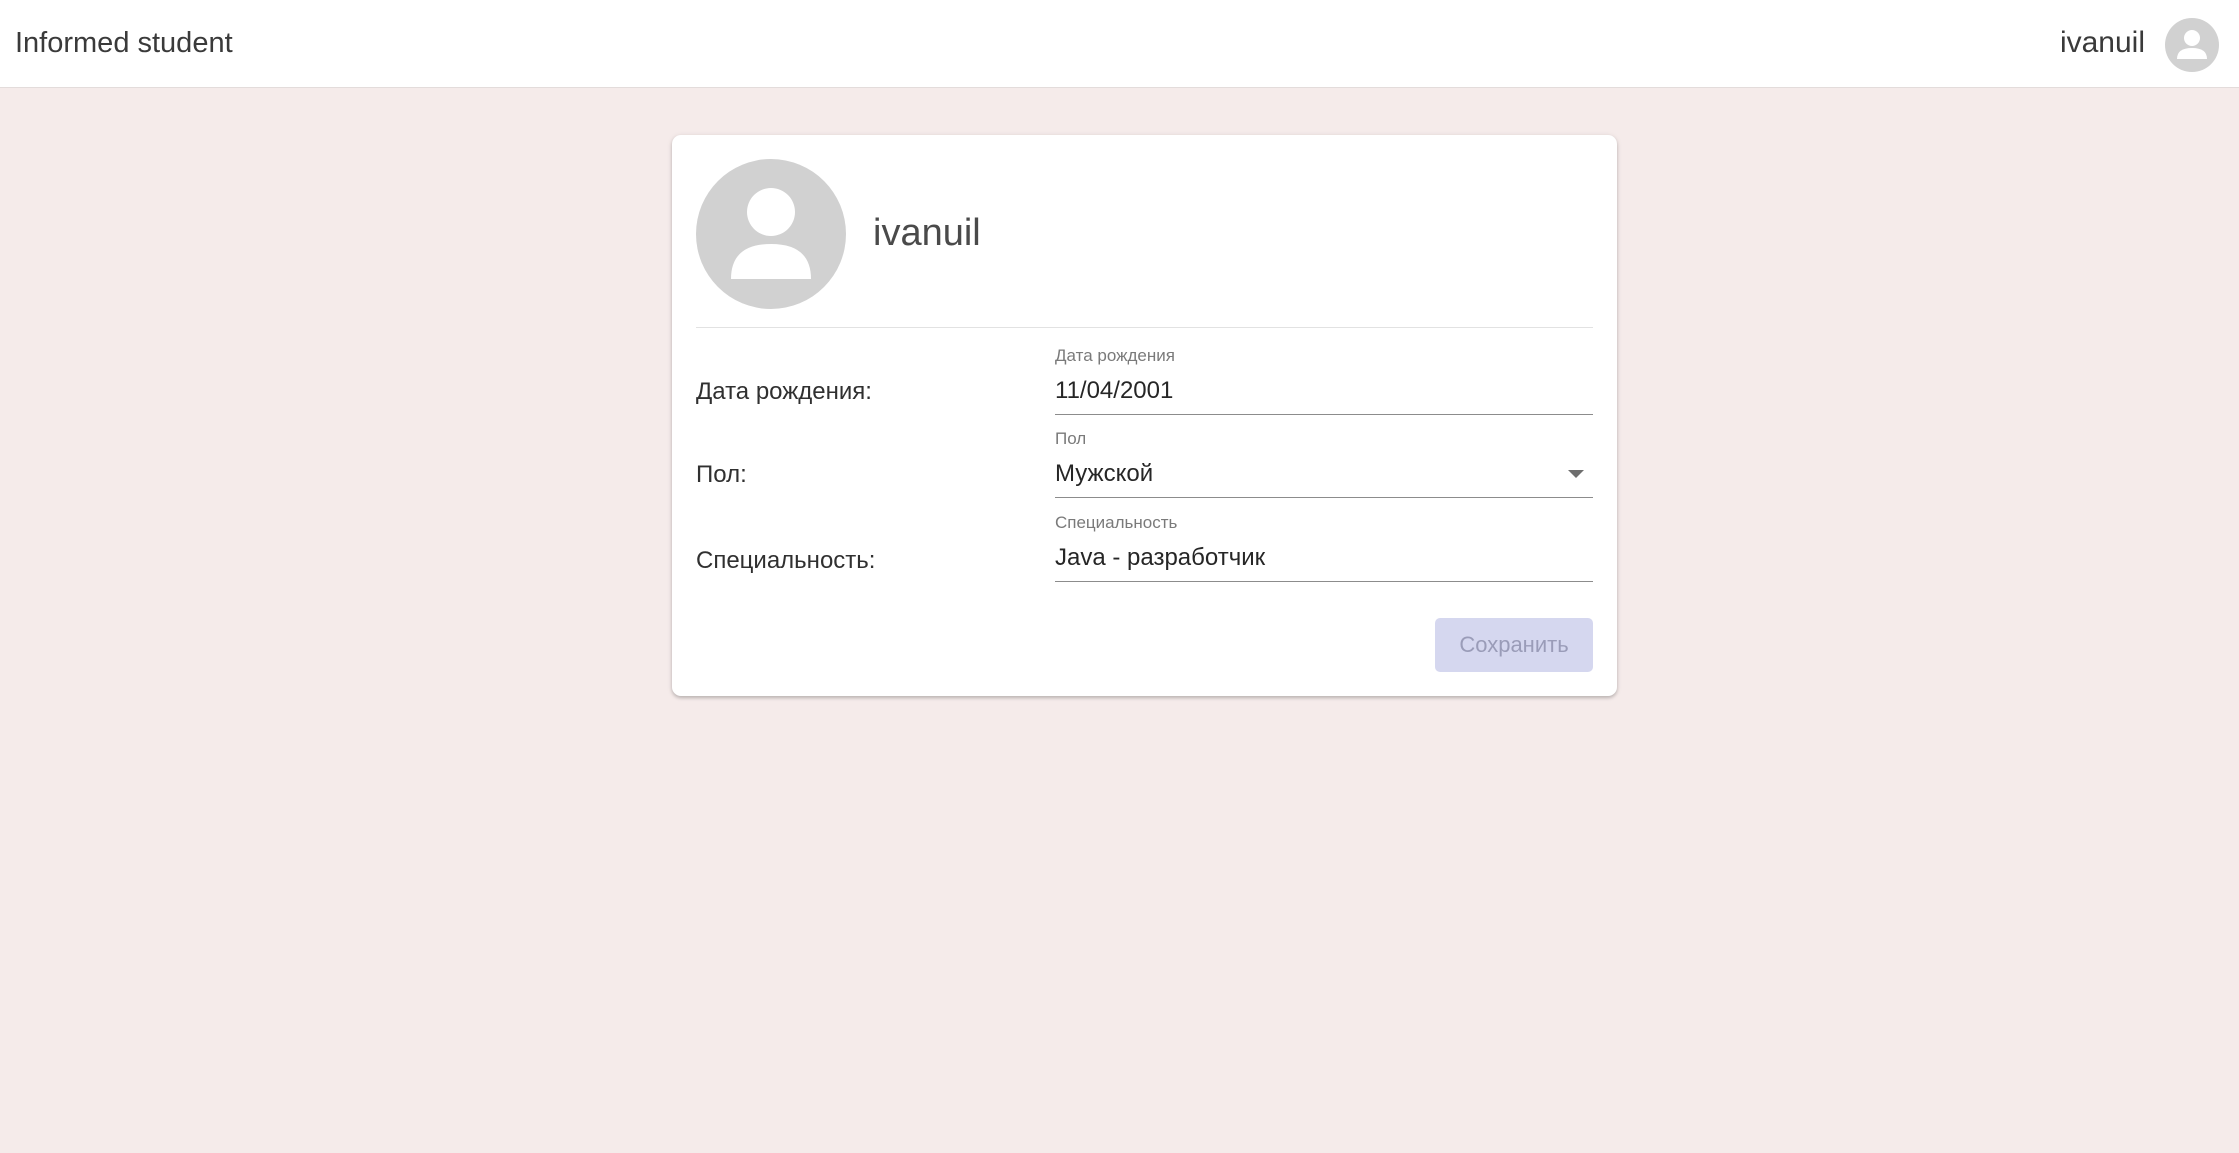 The image size is (2239, 1153). I want to click on birthdate-row-label: Дата рождения:, so click(784, 391).